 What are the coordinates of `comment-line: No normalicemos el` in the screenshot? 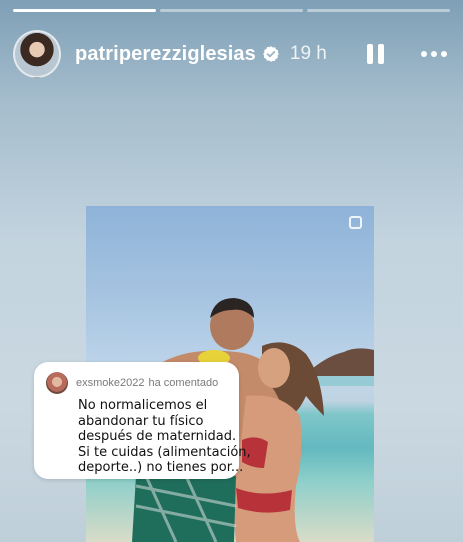 It's located at (143, 405).